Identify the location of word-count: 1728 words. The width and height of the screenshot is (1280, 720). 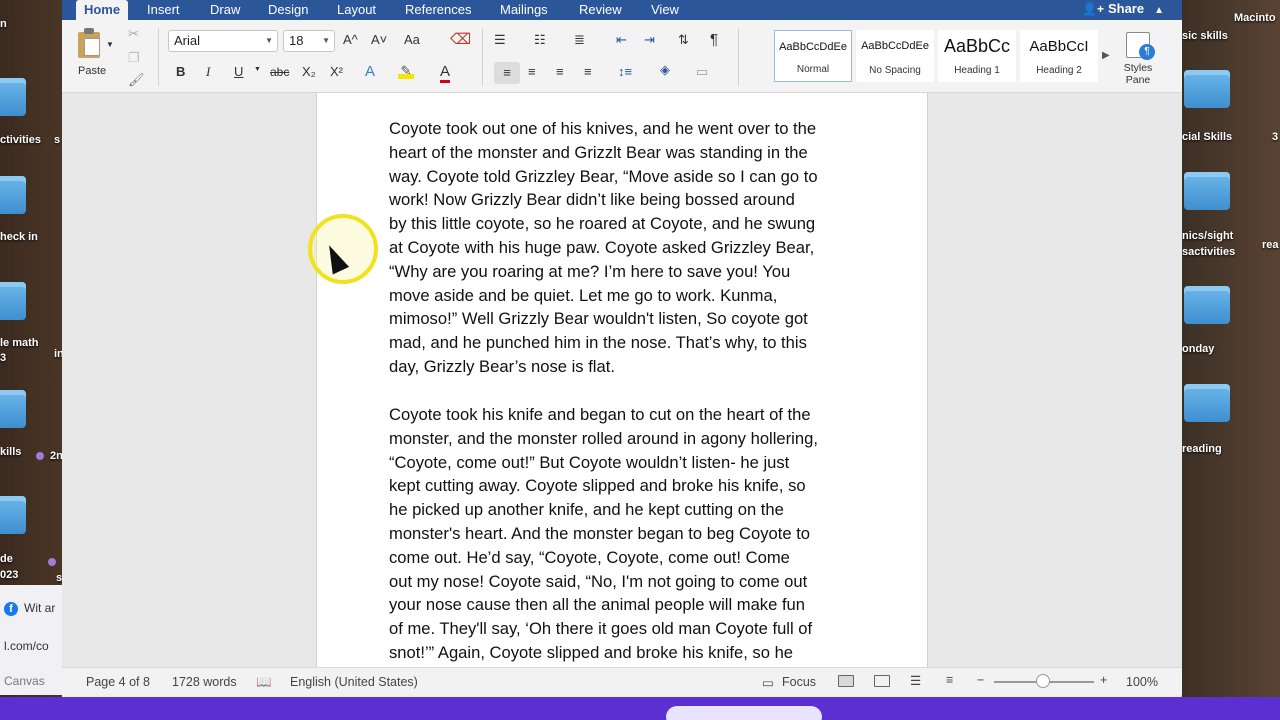
(204, 682).